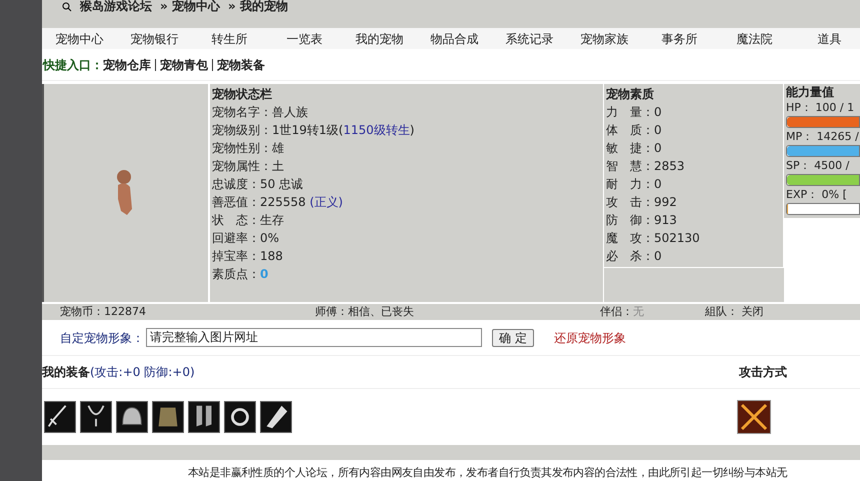  I want to click on image-url-field: 请完整输入图片网址, so click(314, 338).